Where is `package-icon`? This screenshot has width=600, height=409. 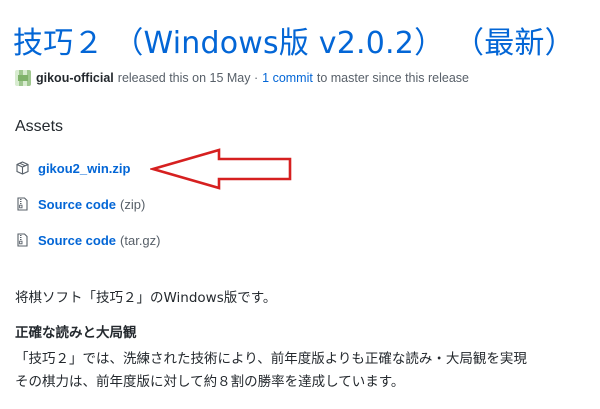
package-icon is located at coordinates (22, 168).